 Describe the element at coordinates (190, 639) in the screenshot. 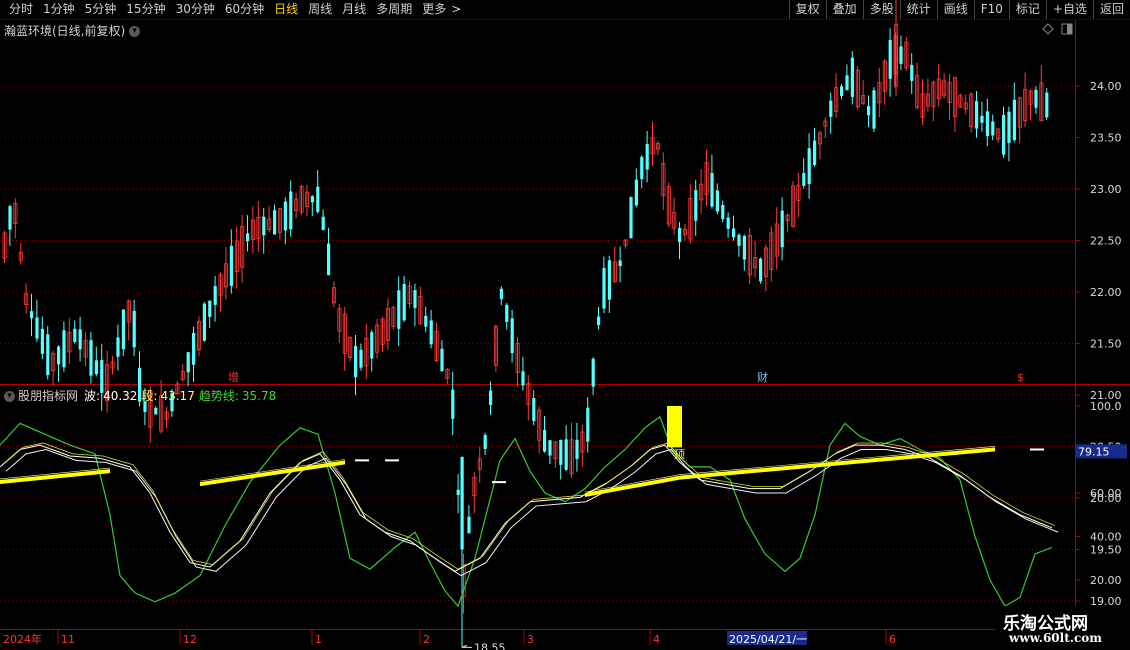

I see `date-month-label: 12` at that location.